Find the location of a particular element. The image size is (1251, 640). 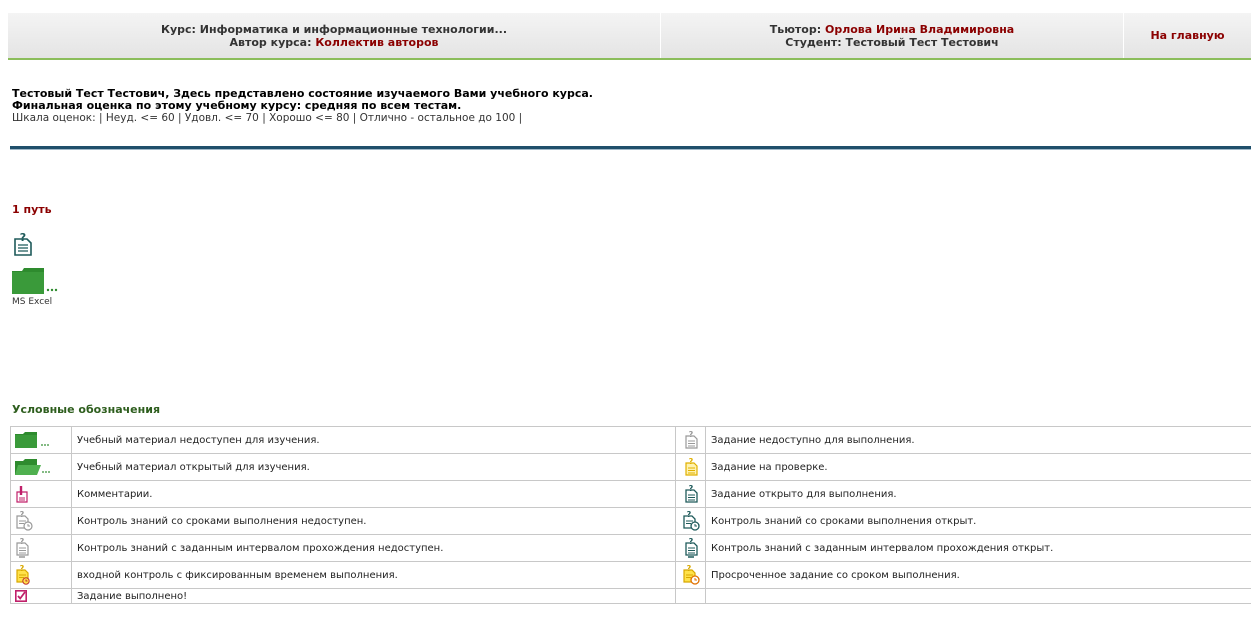

legend-text: Задание открыто для выполнения. is located at coordinates (978, 494).